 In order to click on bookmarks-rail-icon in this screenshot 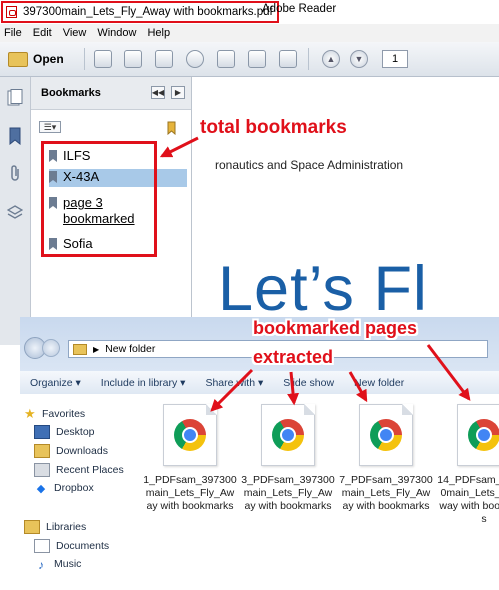, I will do `click(15, 136)`.